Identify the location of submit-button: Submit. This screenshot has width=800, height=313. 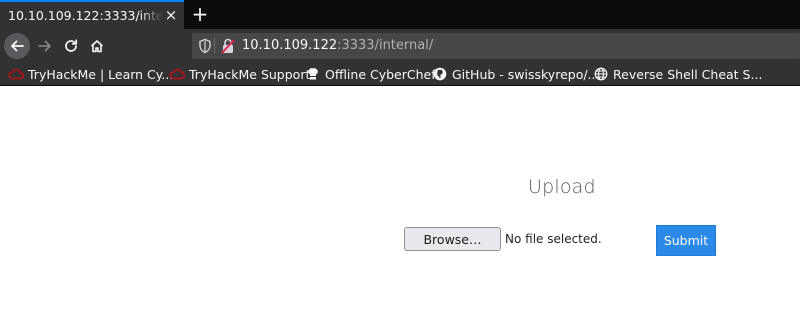
(686, 240).